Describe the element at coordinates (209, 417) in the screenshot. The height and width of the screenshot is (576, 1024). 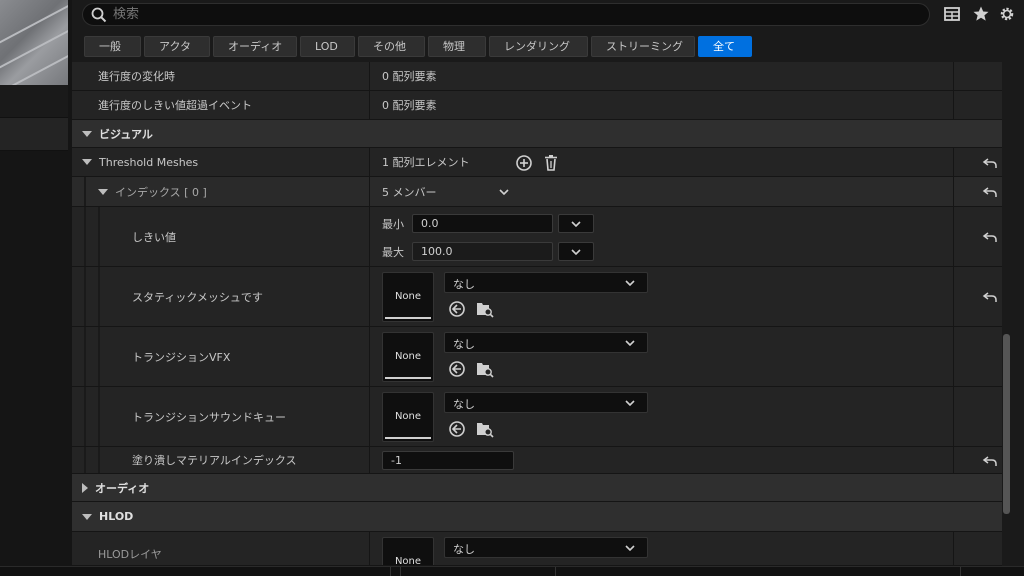
I see `property-name: トランジションサウンドキュー` at that location.